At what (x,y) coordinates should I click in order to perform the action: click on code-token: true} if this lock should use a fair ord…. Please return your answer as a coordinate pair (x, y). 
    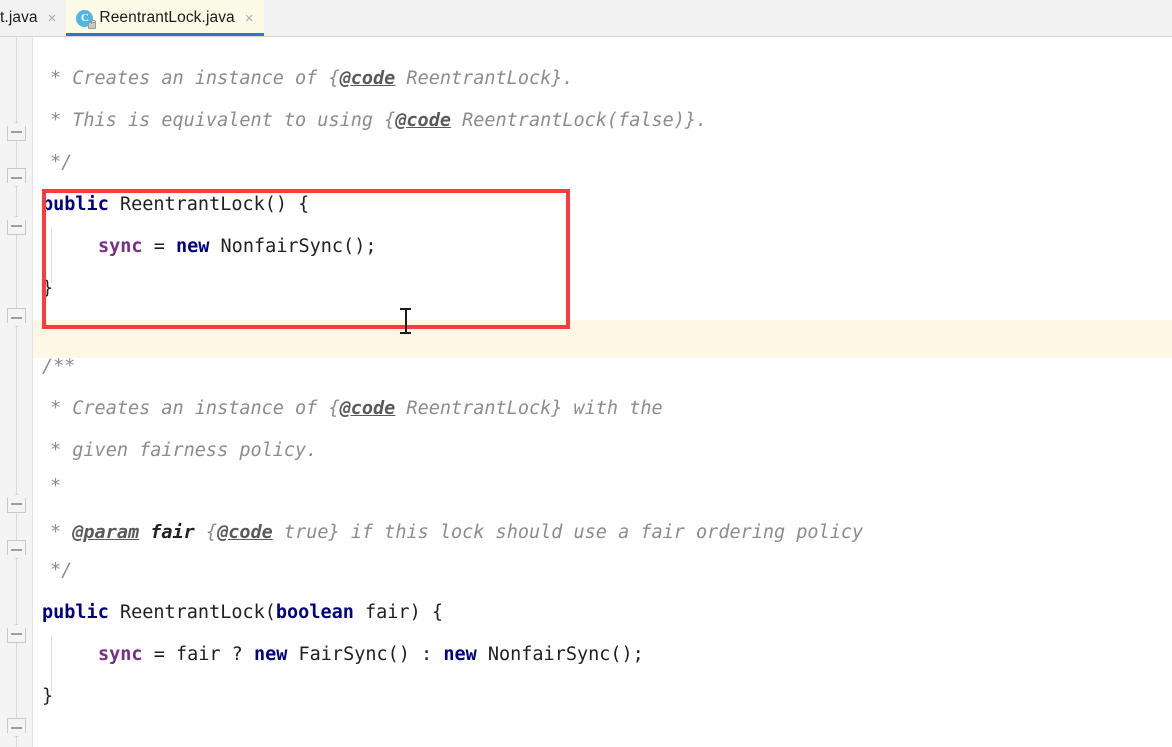
    Looking at the image, I should click on (568, 532).